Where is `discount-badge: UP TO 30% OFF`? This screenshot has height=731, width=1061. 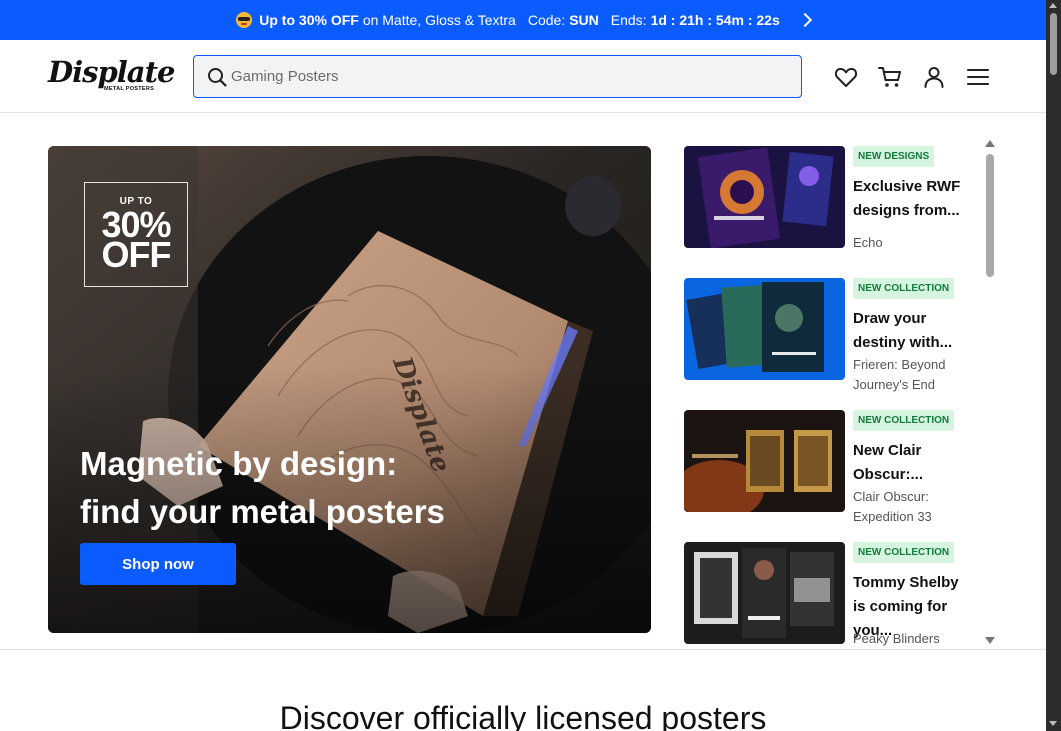
discount-badge: UP TO 30% OFF is located at coordinates (136, 234).